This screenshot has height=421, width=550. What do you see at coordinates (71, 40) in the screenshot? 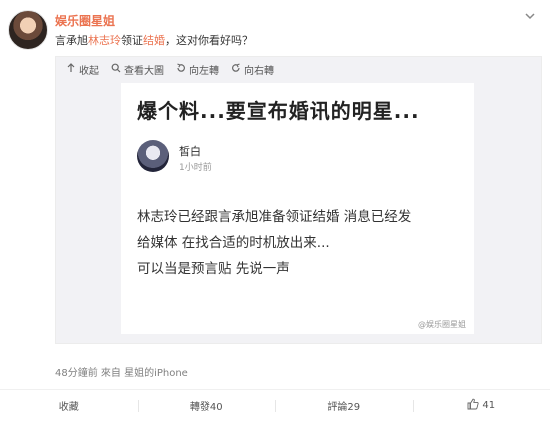
I see `post-text-segment: 言承旭` at bounding box center [71, 40].